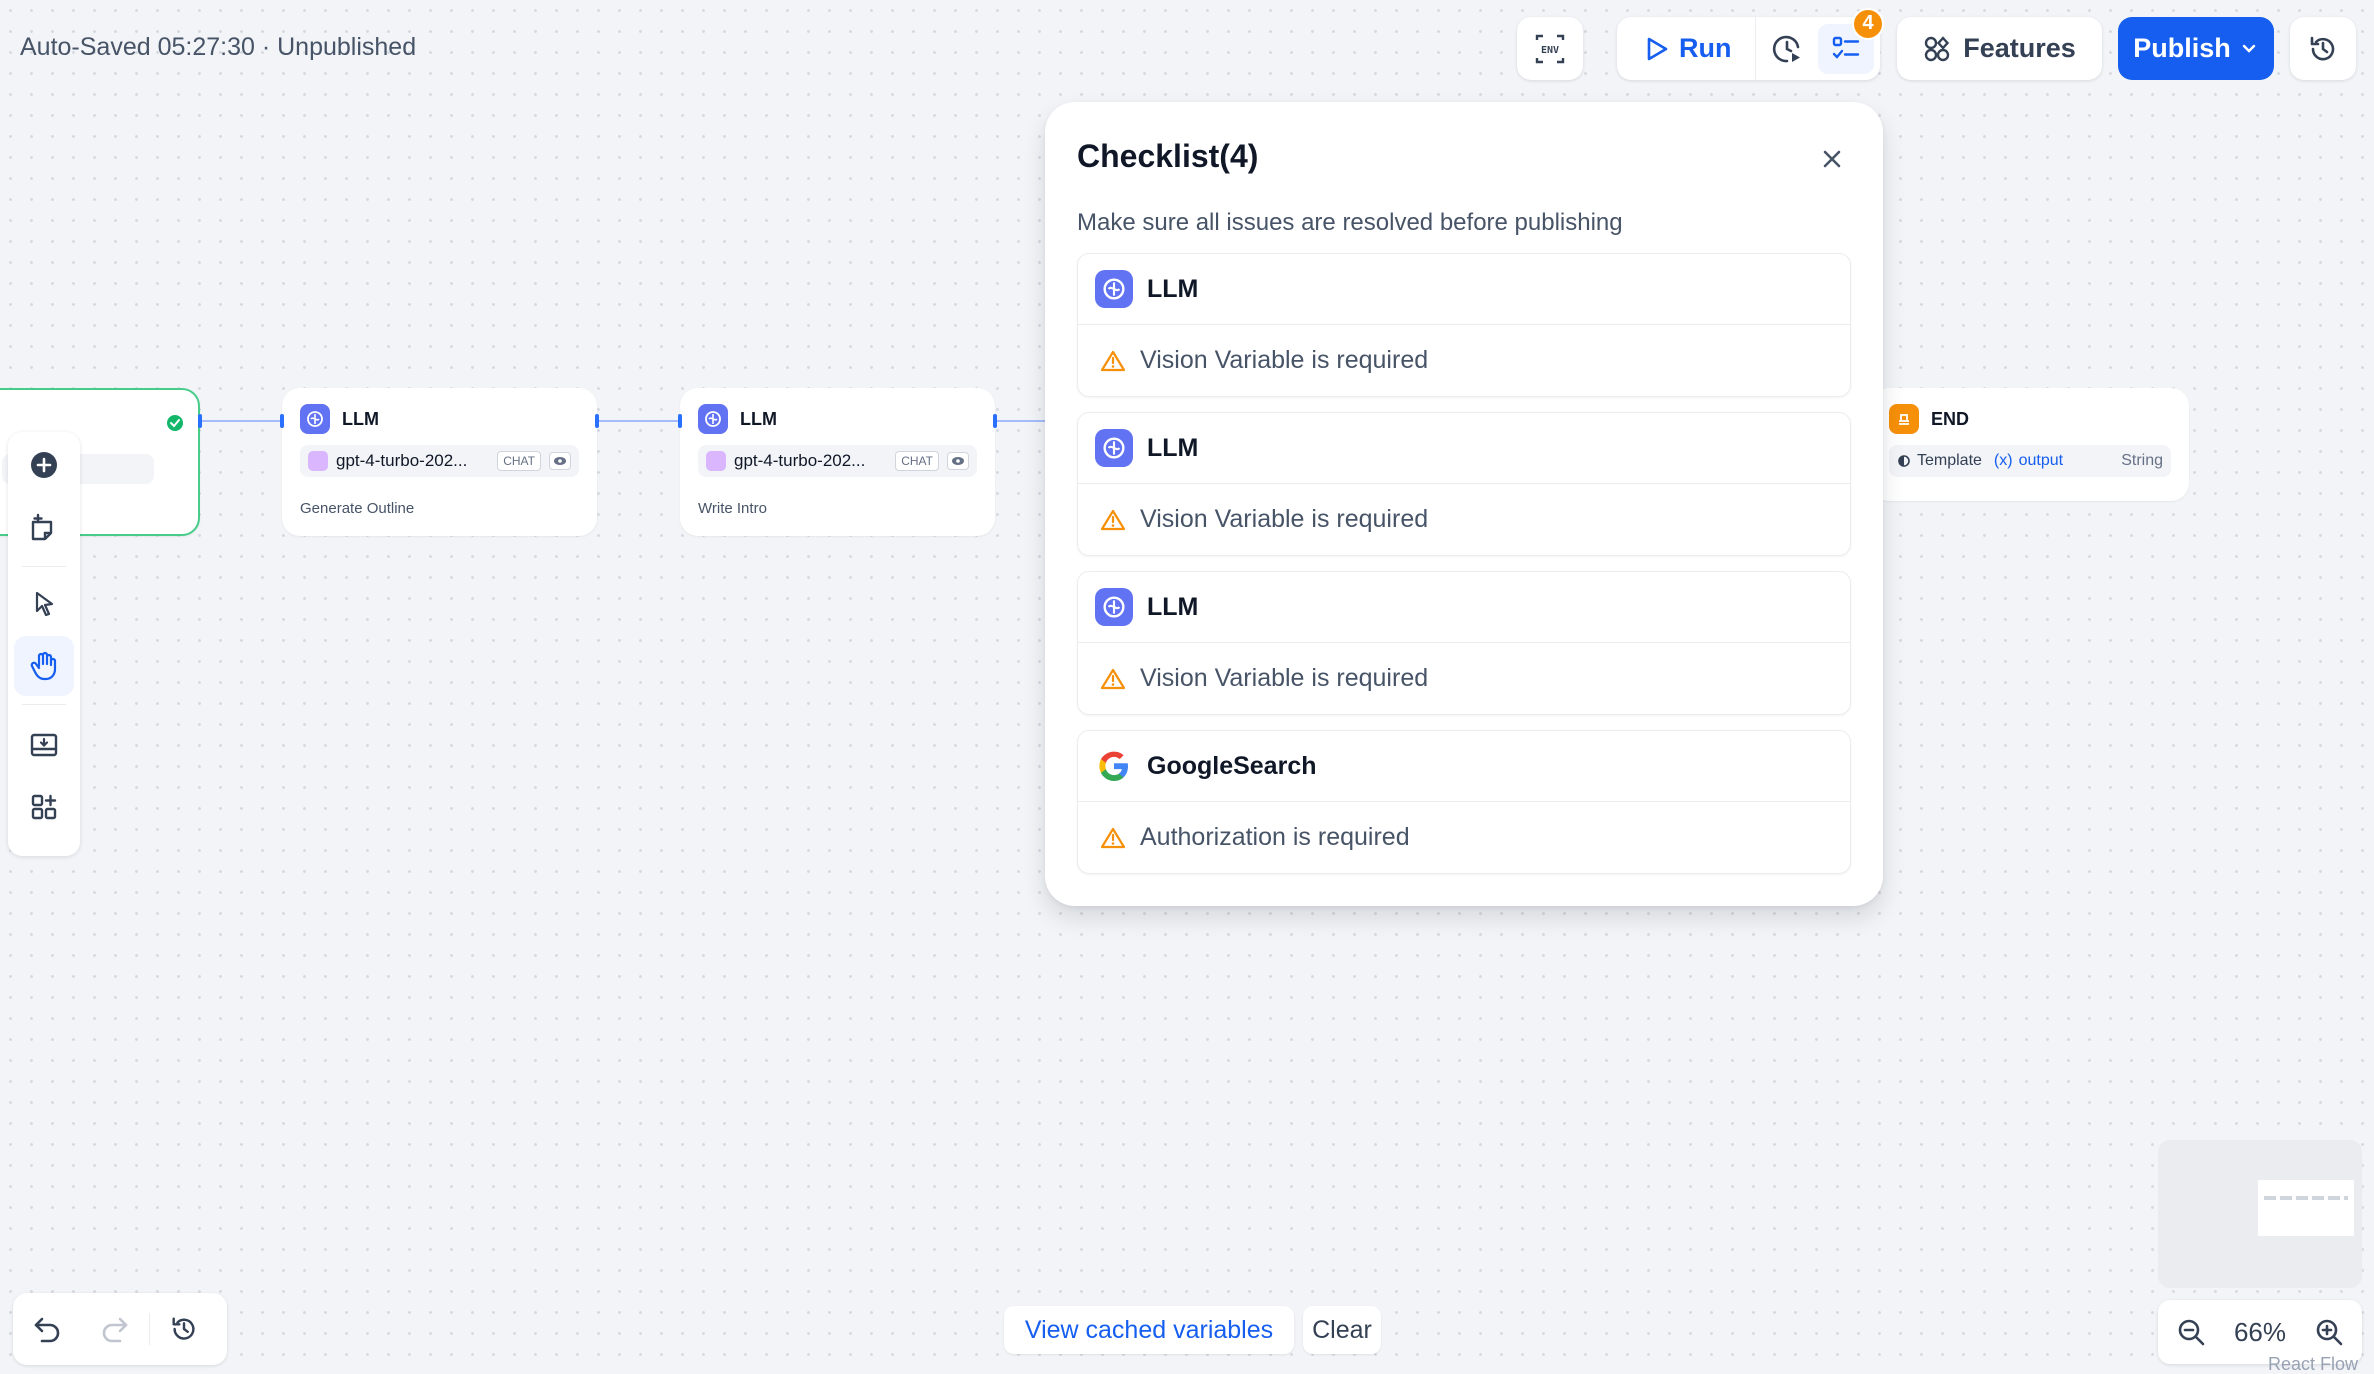 This screenshot has height=1374, width=2374. I want to click on grid-plus-icon, so click(44, 807).